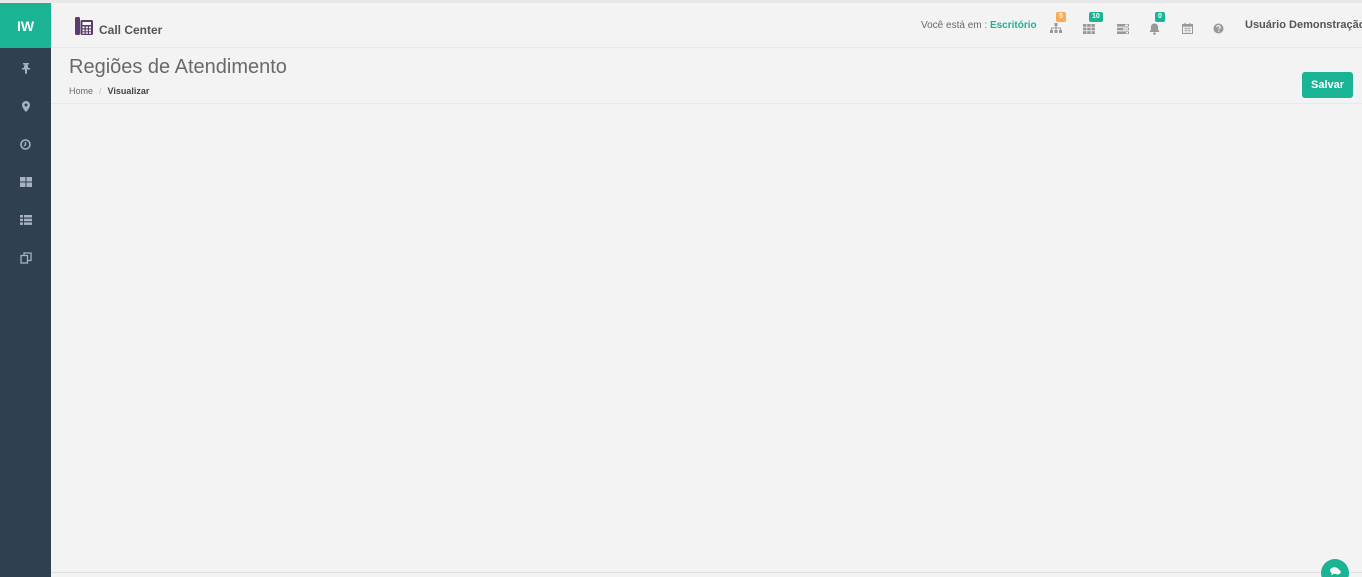 The height and width of the screenshot is (577, 1362). What do you see at coordinates (1061, 17) in the screenshot?
I see `hierarchy-badge: 5` at bounding box center [1061, 17].